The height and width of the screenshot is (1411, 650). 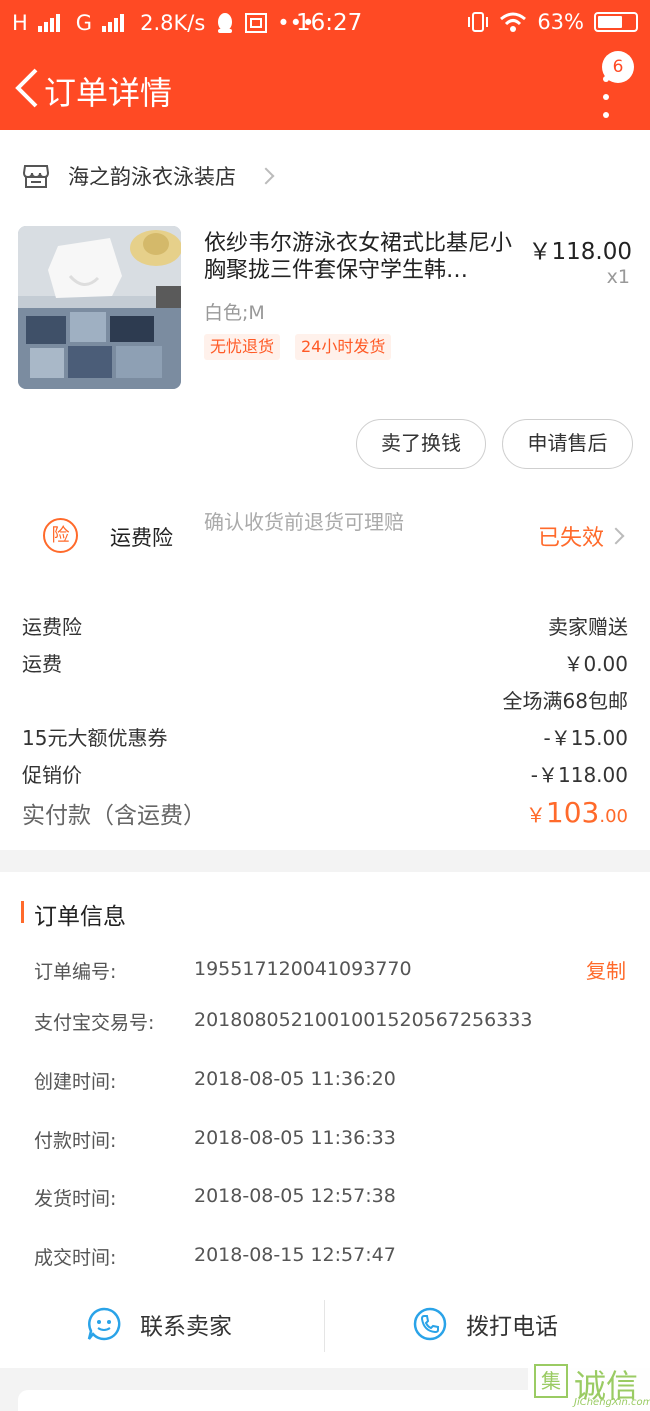 I want to click on fee-value-promo: -￥118.00, so click(x=579, y=775).